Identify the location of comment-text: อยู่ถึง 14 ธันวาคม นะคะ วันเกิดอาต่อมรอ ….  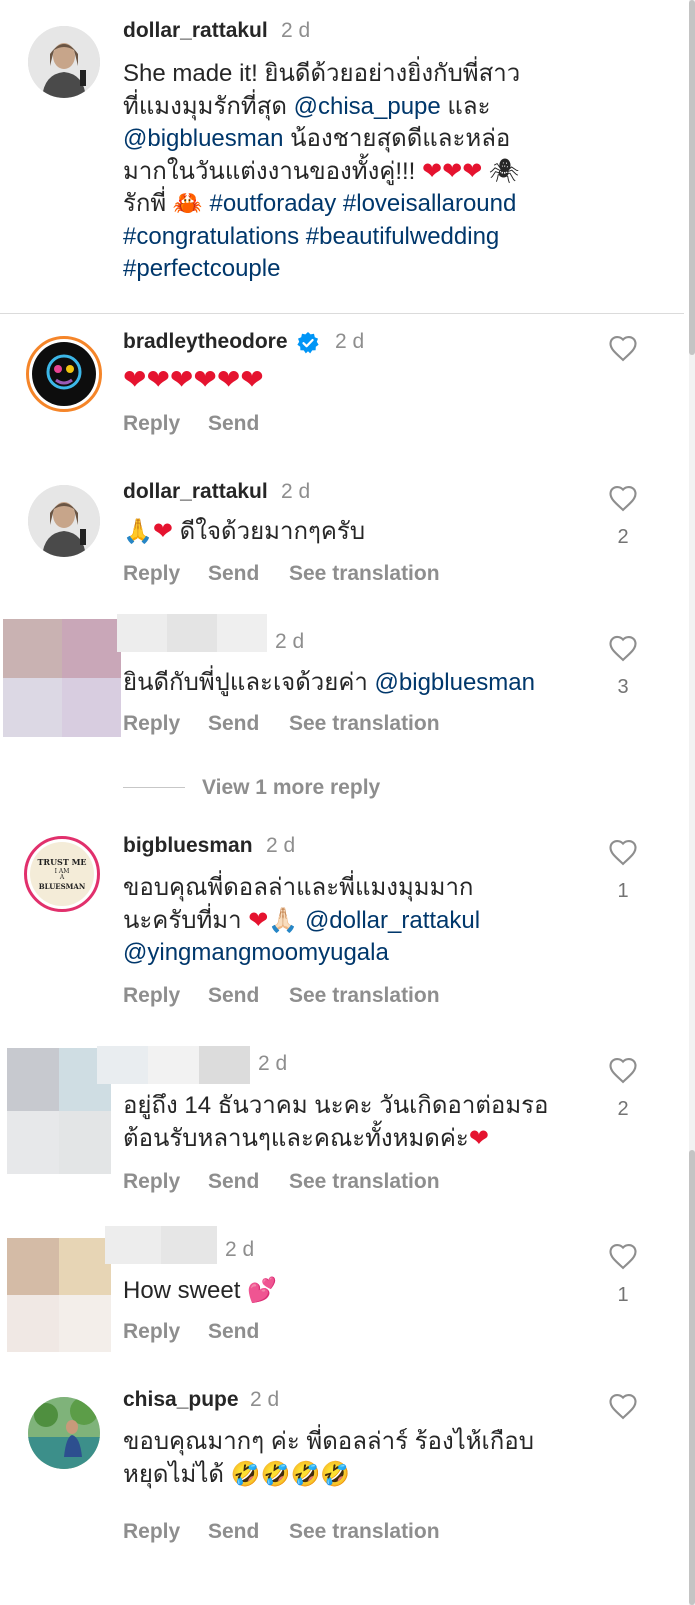
(335, 1122).